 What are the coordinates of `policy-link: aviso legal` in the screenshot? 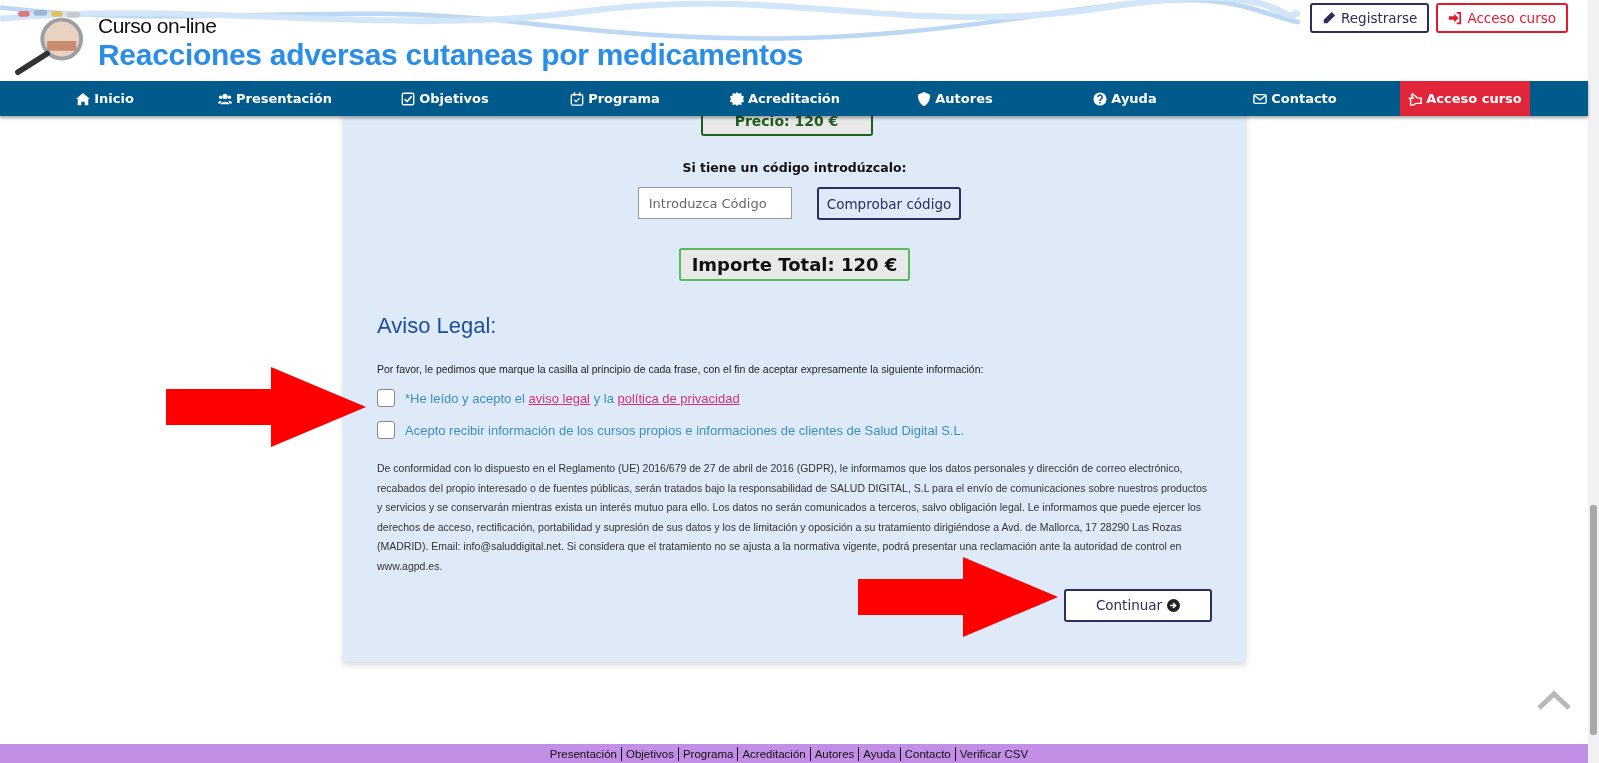 It's located at (559, 398).